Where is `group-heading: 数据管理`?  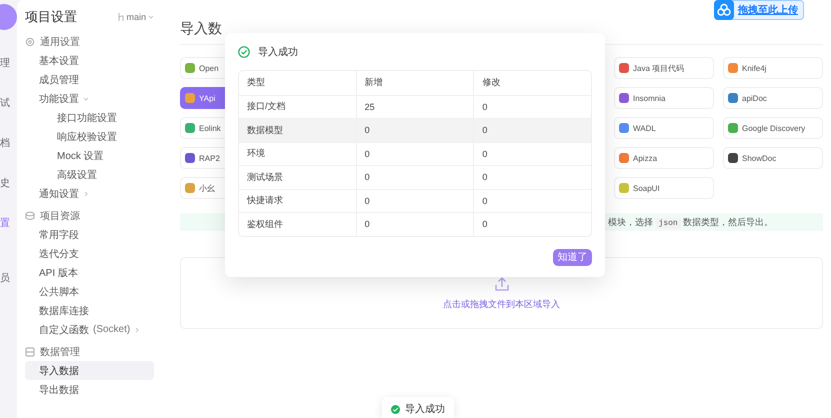
group-heading: 数据管理 is located at coordinates (60, 352).